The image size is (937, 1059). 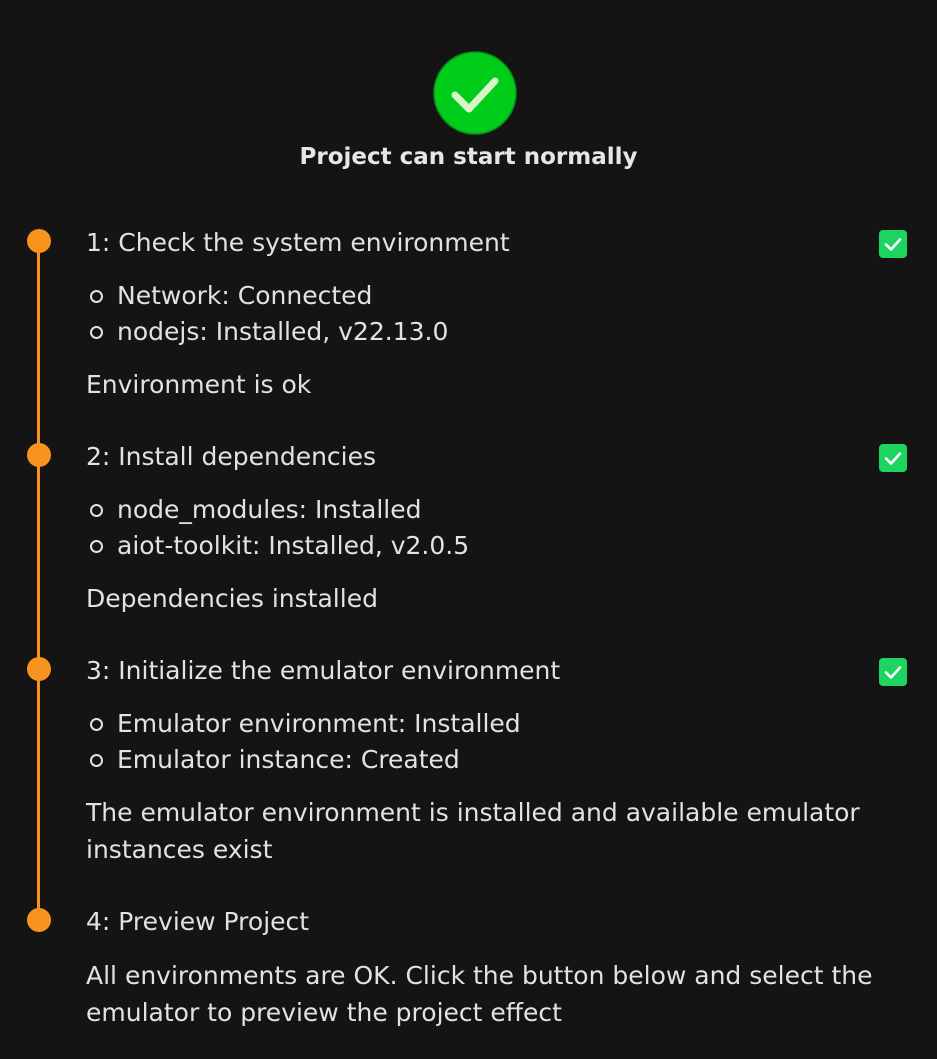 I want to click on step-title: 4: Preview Project, so click(x=198, y=921).